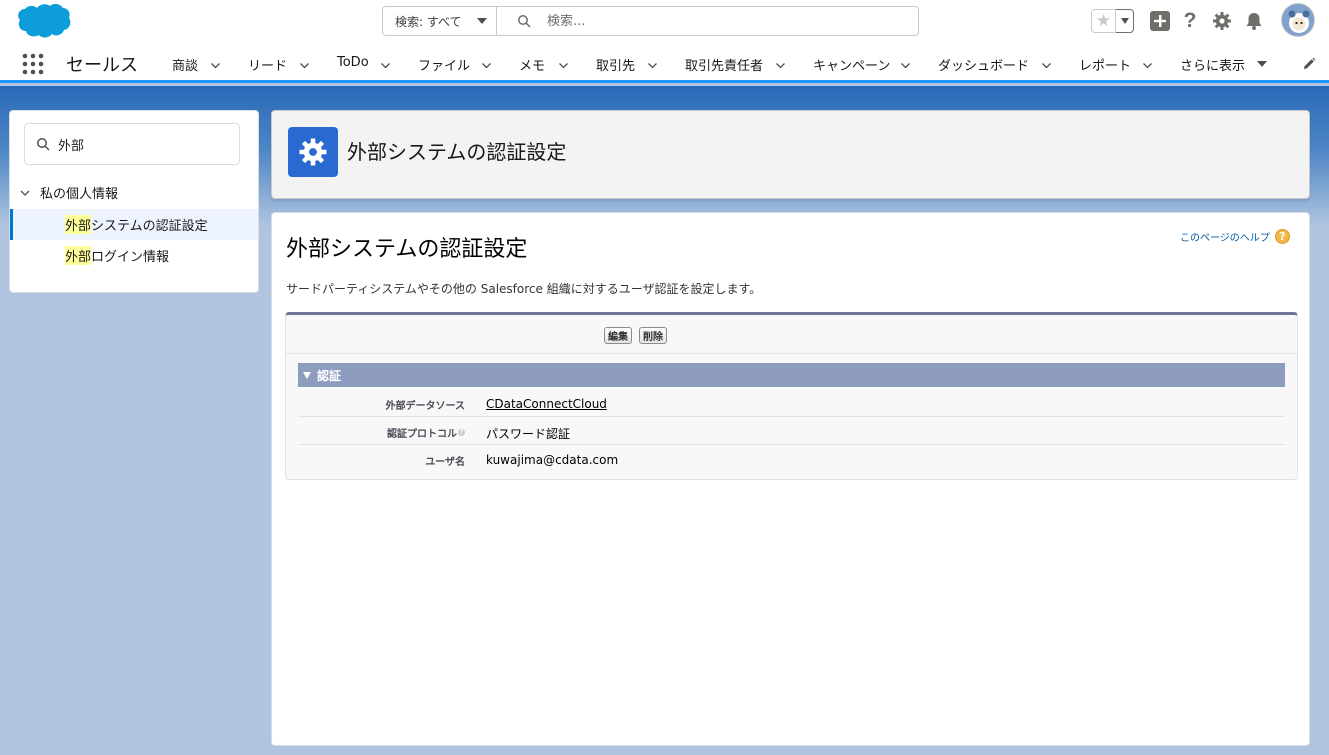  What do you see at coordinates (983, 64) in the screenshot?
I see `nav-item-dashboards: ダッシュボード` at bounding box center [983, 64].